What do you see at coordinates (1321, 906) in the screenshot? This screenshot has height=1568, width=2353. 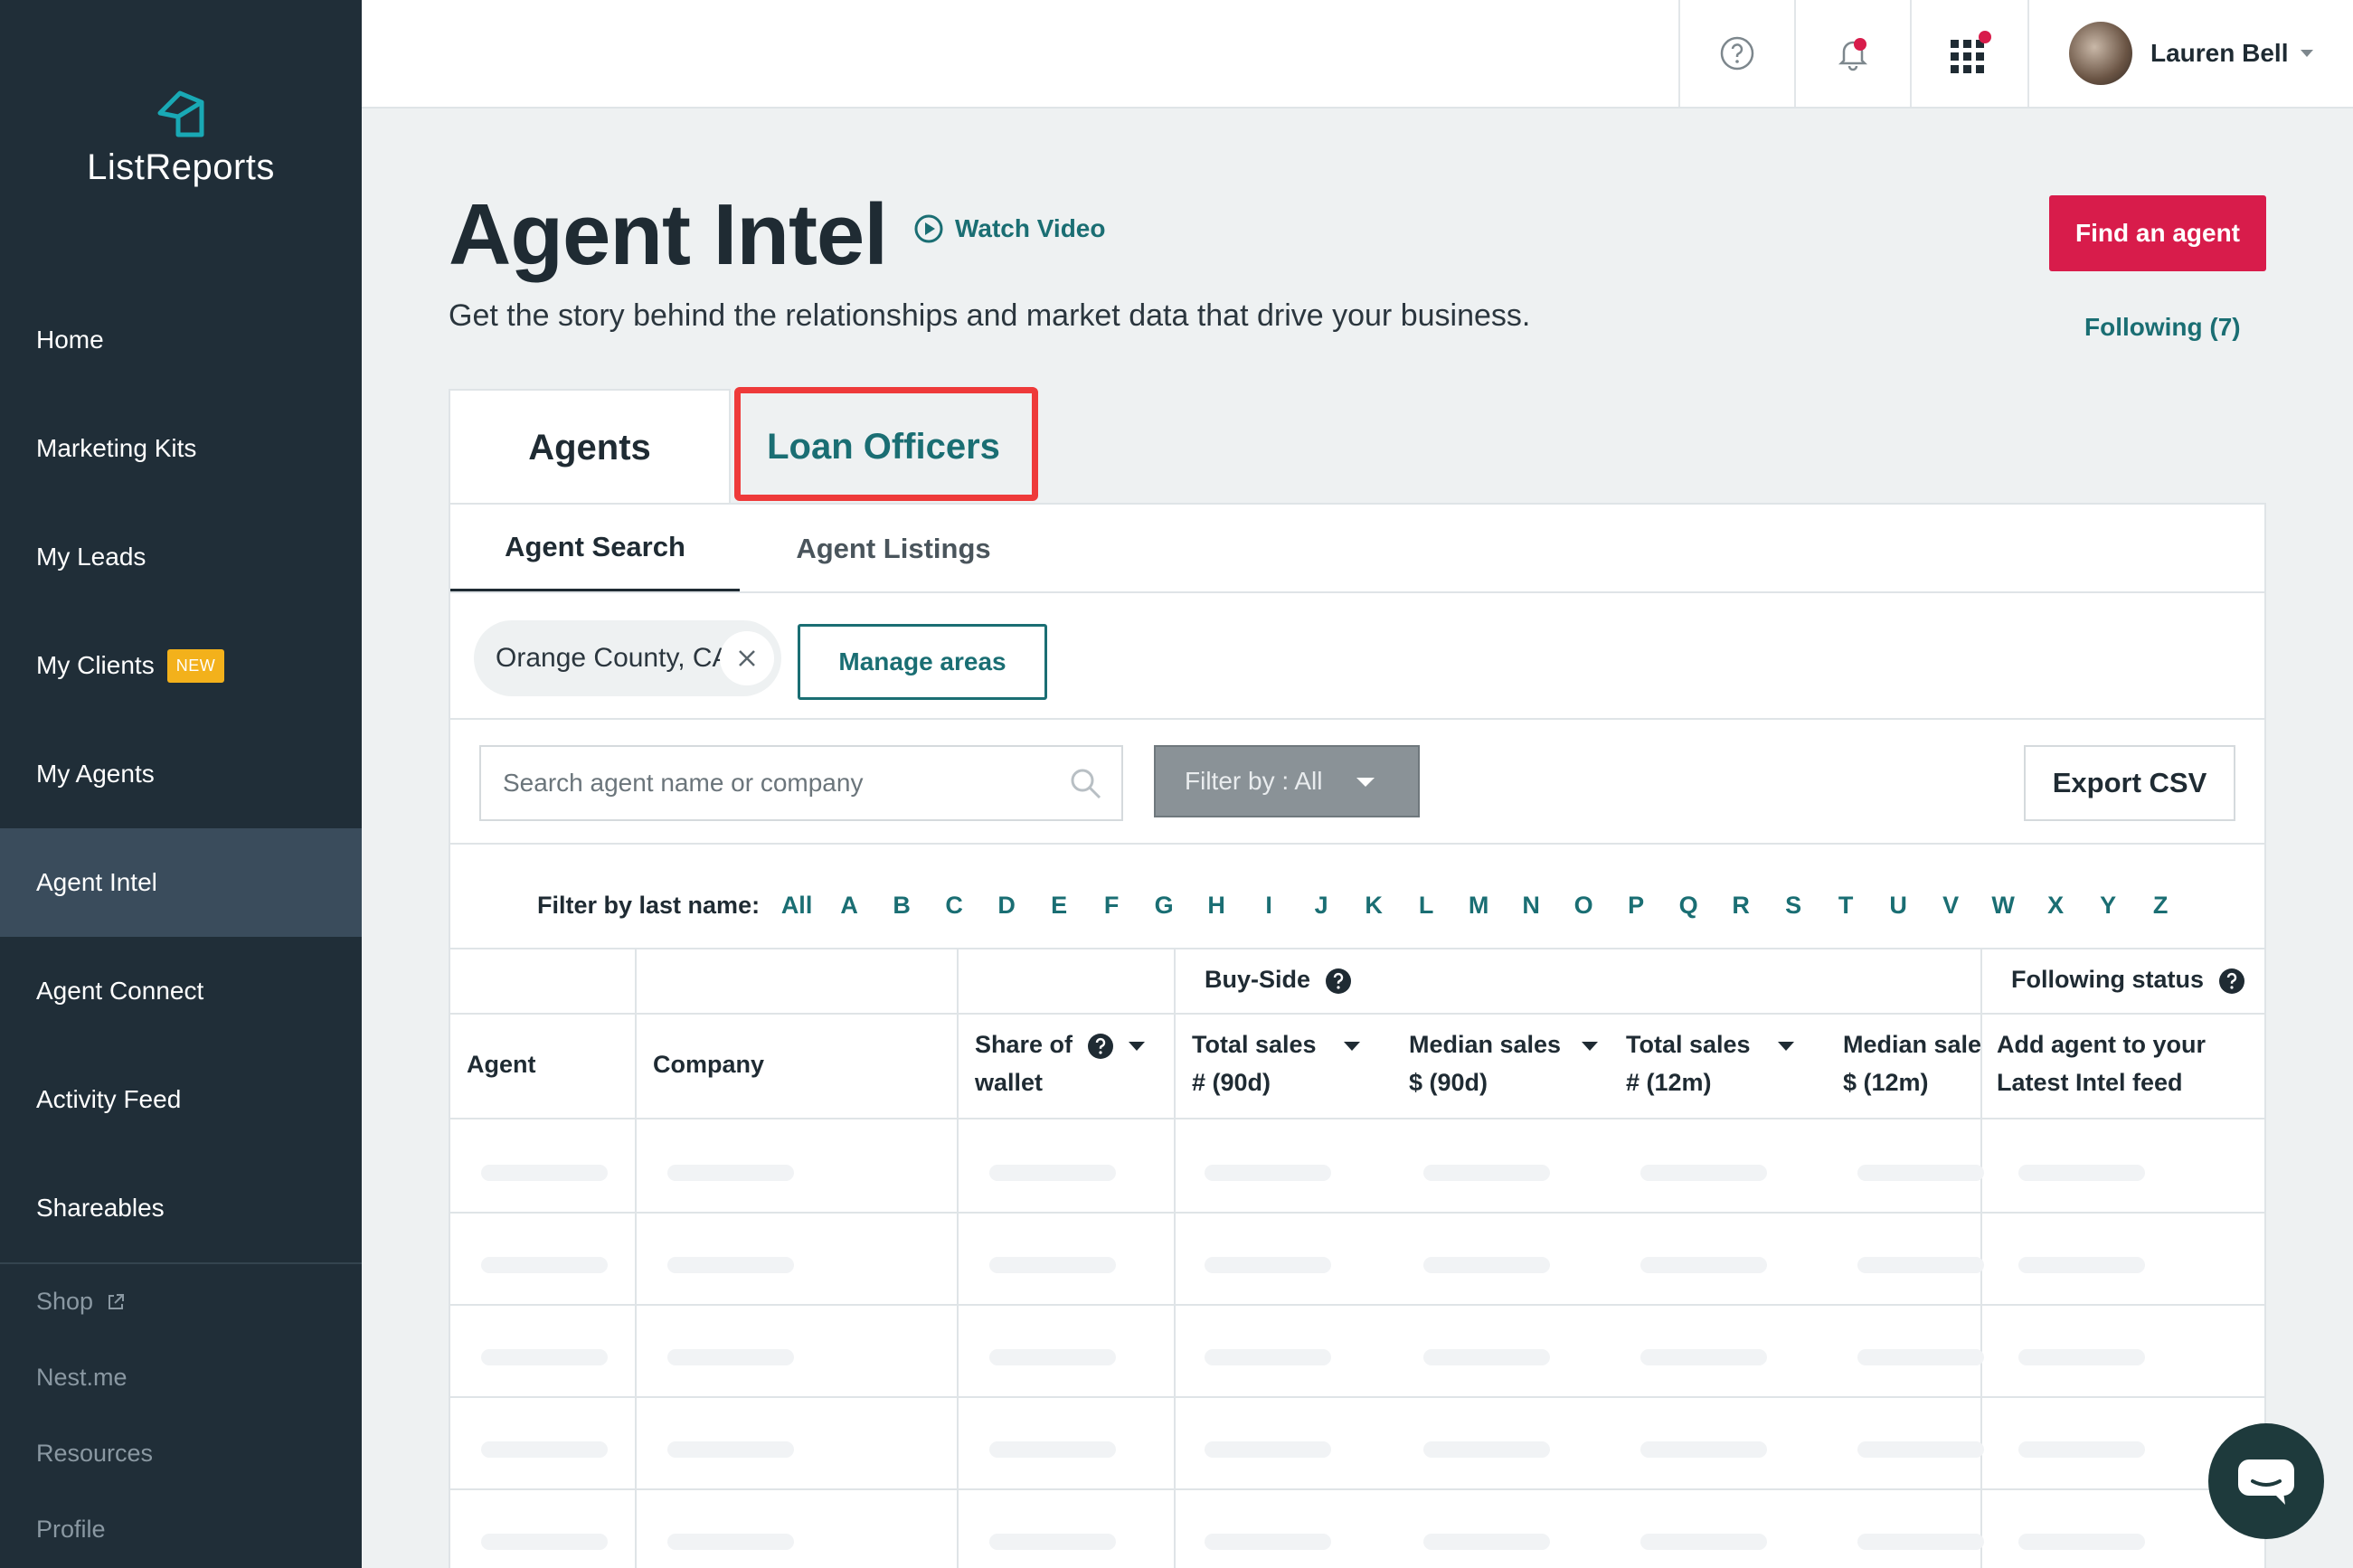 I see `letter-filter-j: J` at bounding box center [1321, 906].